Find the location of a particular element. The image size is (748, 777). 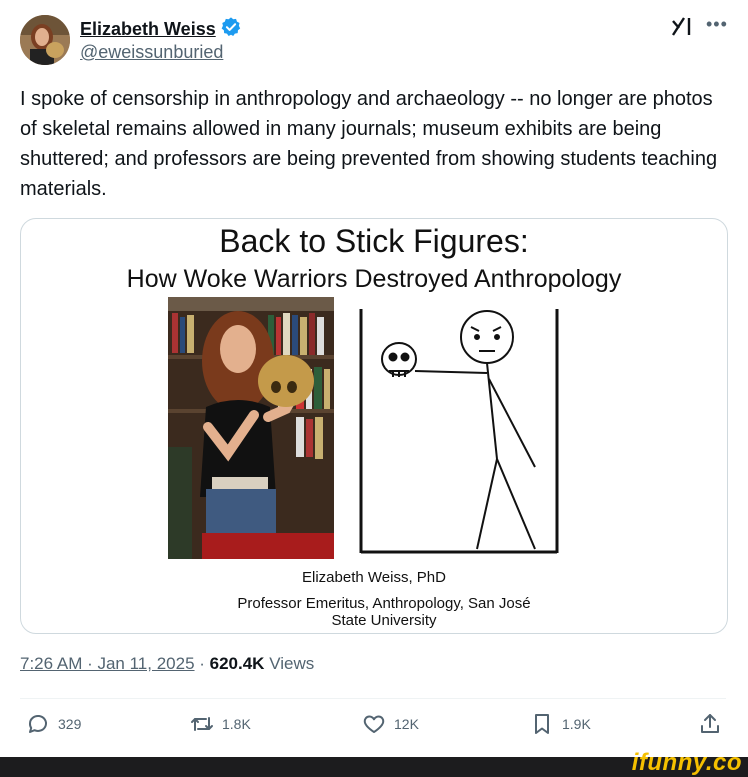

author-handle: @eweissunburied is located at coordinates (151, 52).